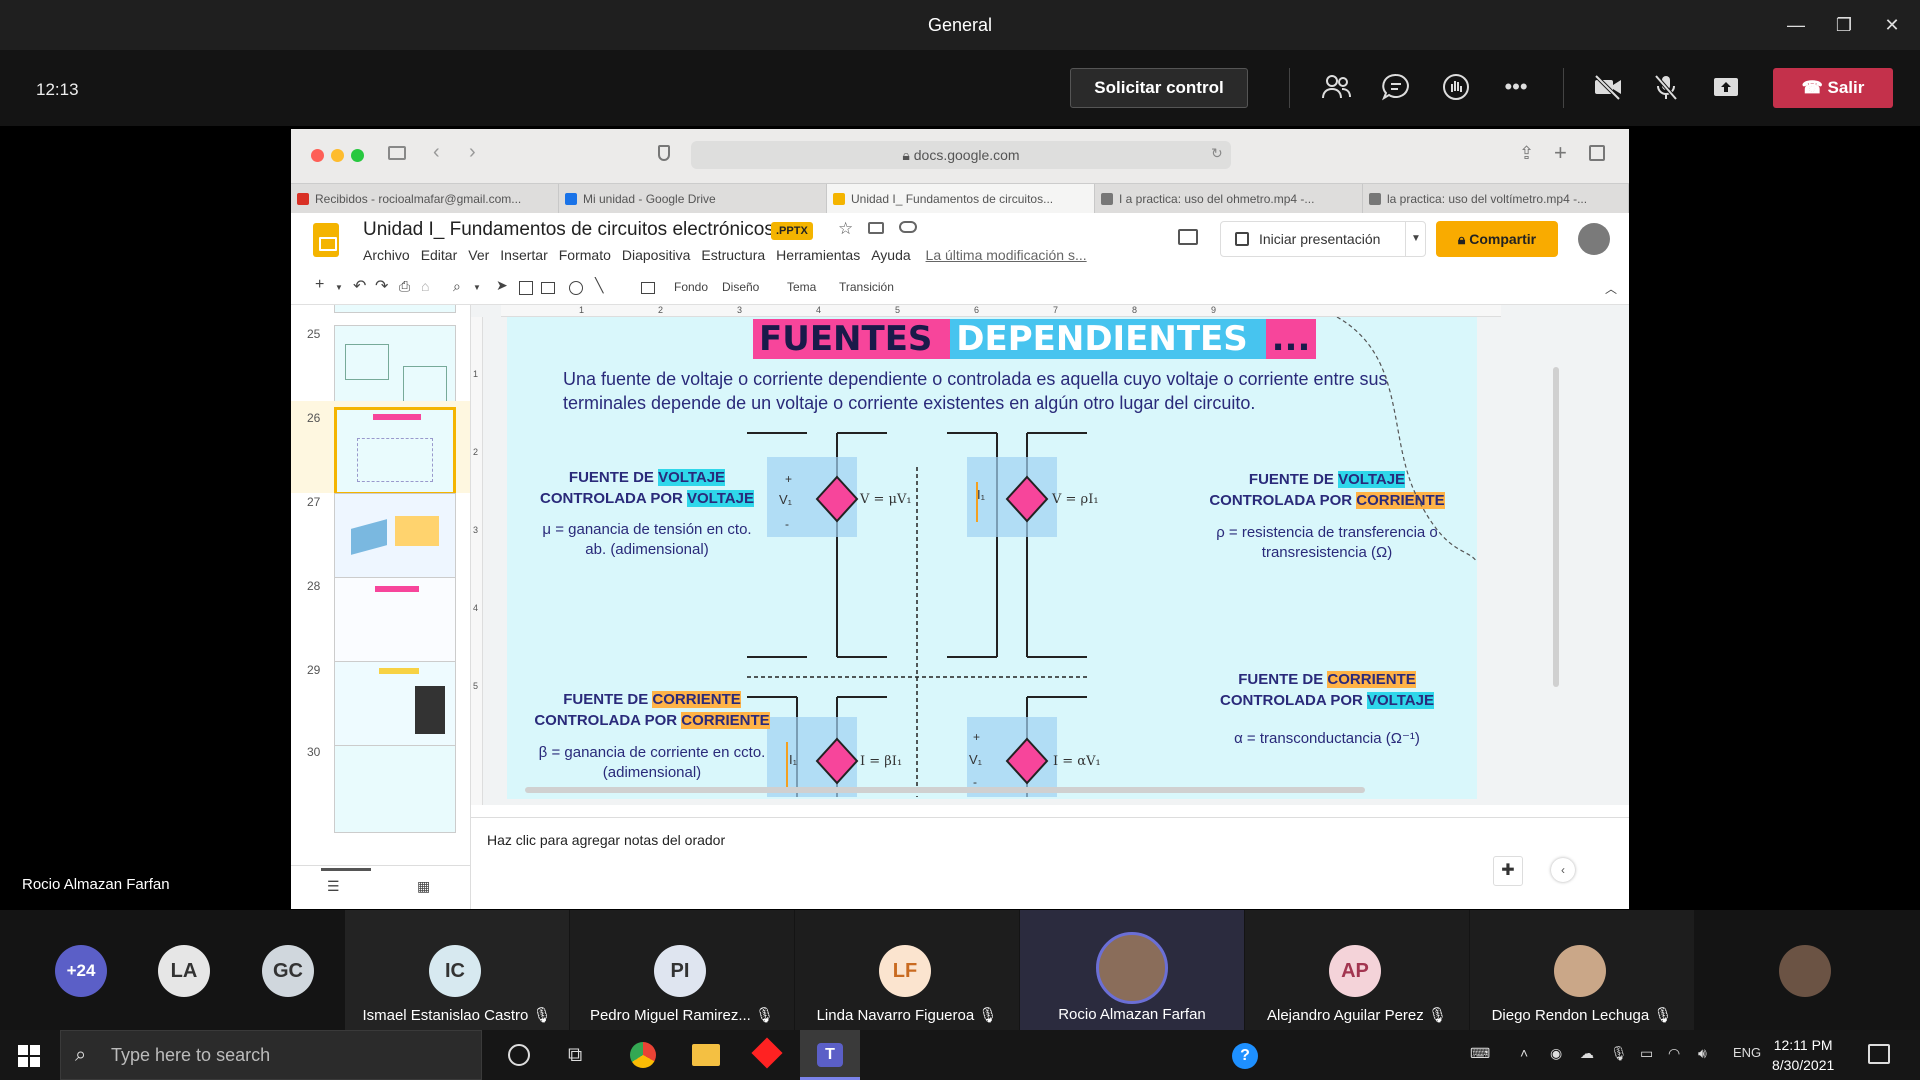 Image resolution: width=1920 pixels, height=1080 pixels. I want to click on participant-tile: Diego Rendon Lechuga 🎙︎, so click(1582, 970).